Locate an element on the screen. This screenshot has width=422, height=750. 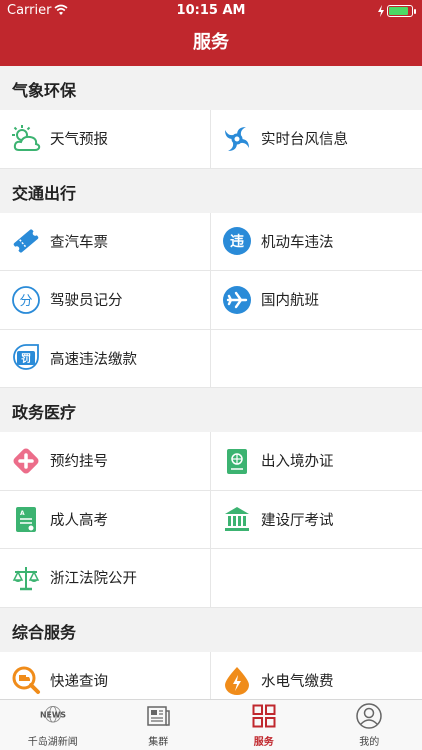
service-utility-payment: 水电气缴费 is located at coordinates (316, 675).